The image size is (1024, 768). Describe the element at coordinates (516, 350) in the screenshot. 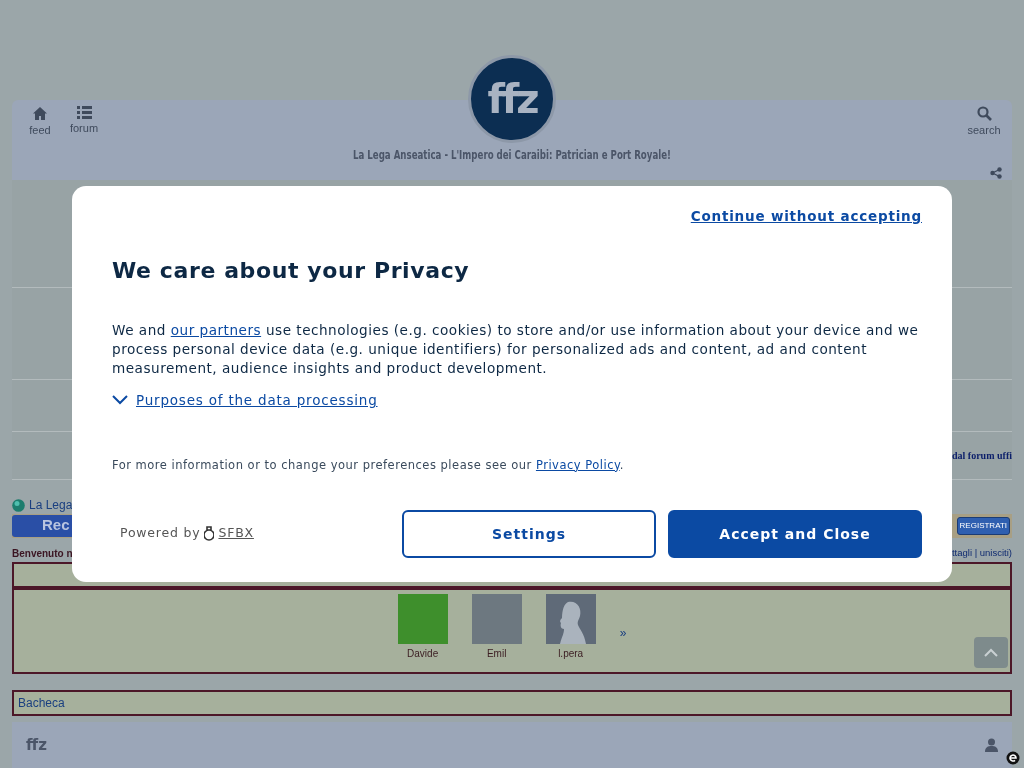

I see `consent-description: We and our partners use technologies (e.g. cookies) to store and/or use information about your device and we process personal device data (e.g. unique identifiers) for personalized ads and content, ad and content measurement, audience insights and product development.` at that location.